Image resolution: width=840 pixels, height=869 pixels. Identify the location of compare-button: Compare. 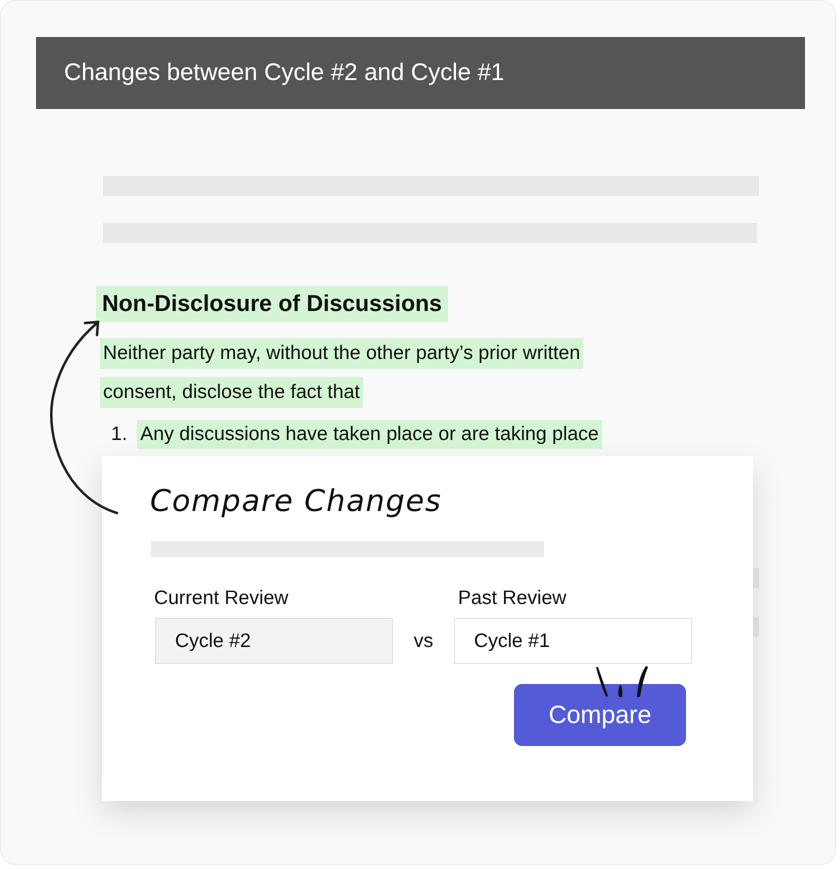
(600, 715).